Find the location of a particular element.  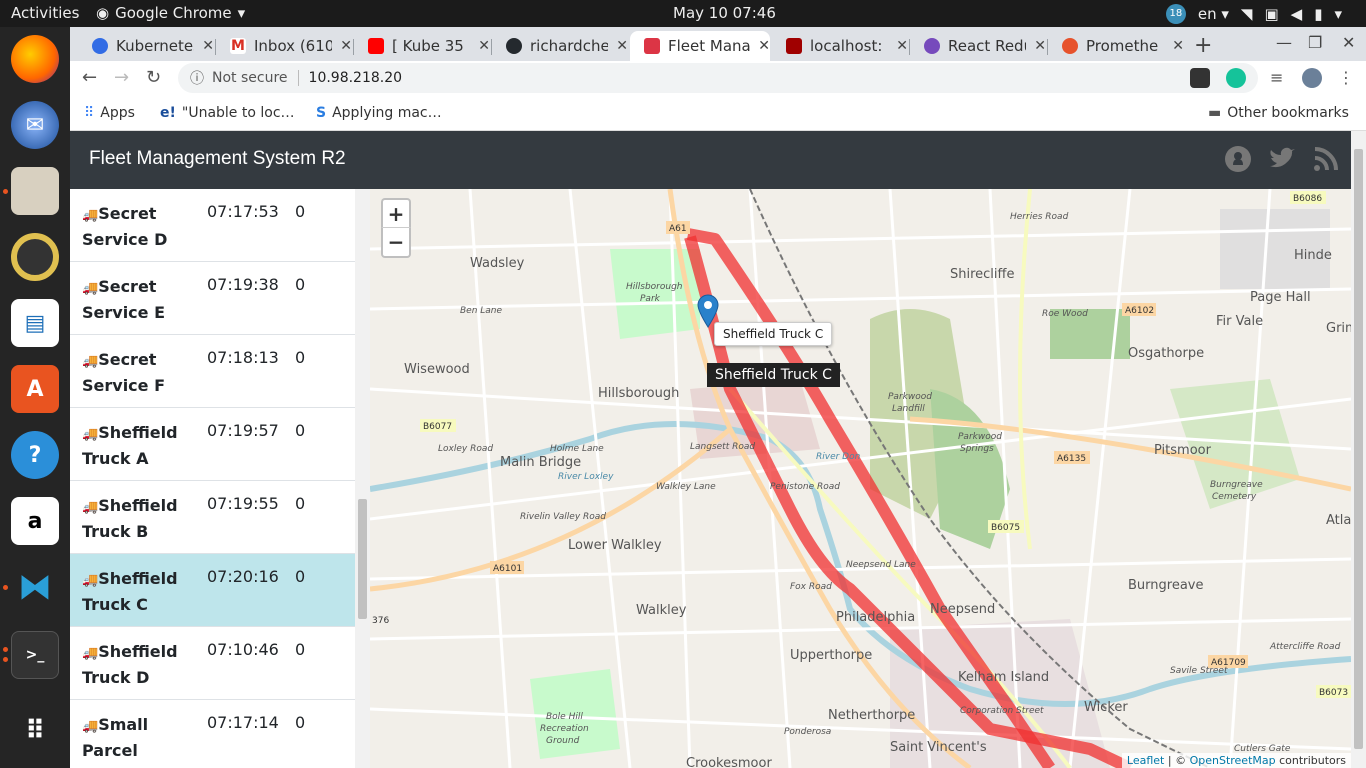

list-item: 🚚Sheffield Truck B 07:19:55 0 is located at coordinates (212, 517).